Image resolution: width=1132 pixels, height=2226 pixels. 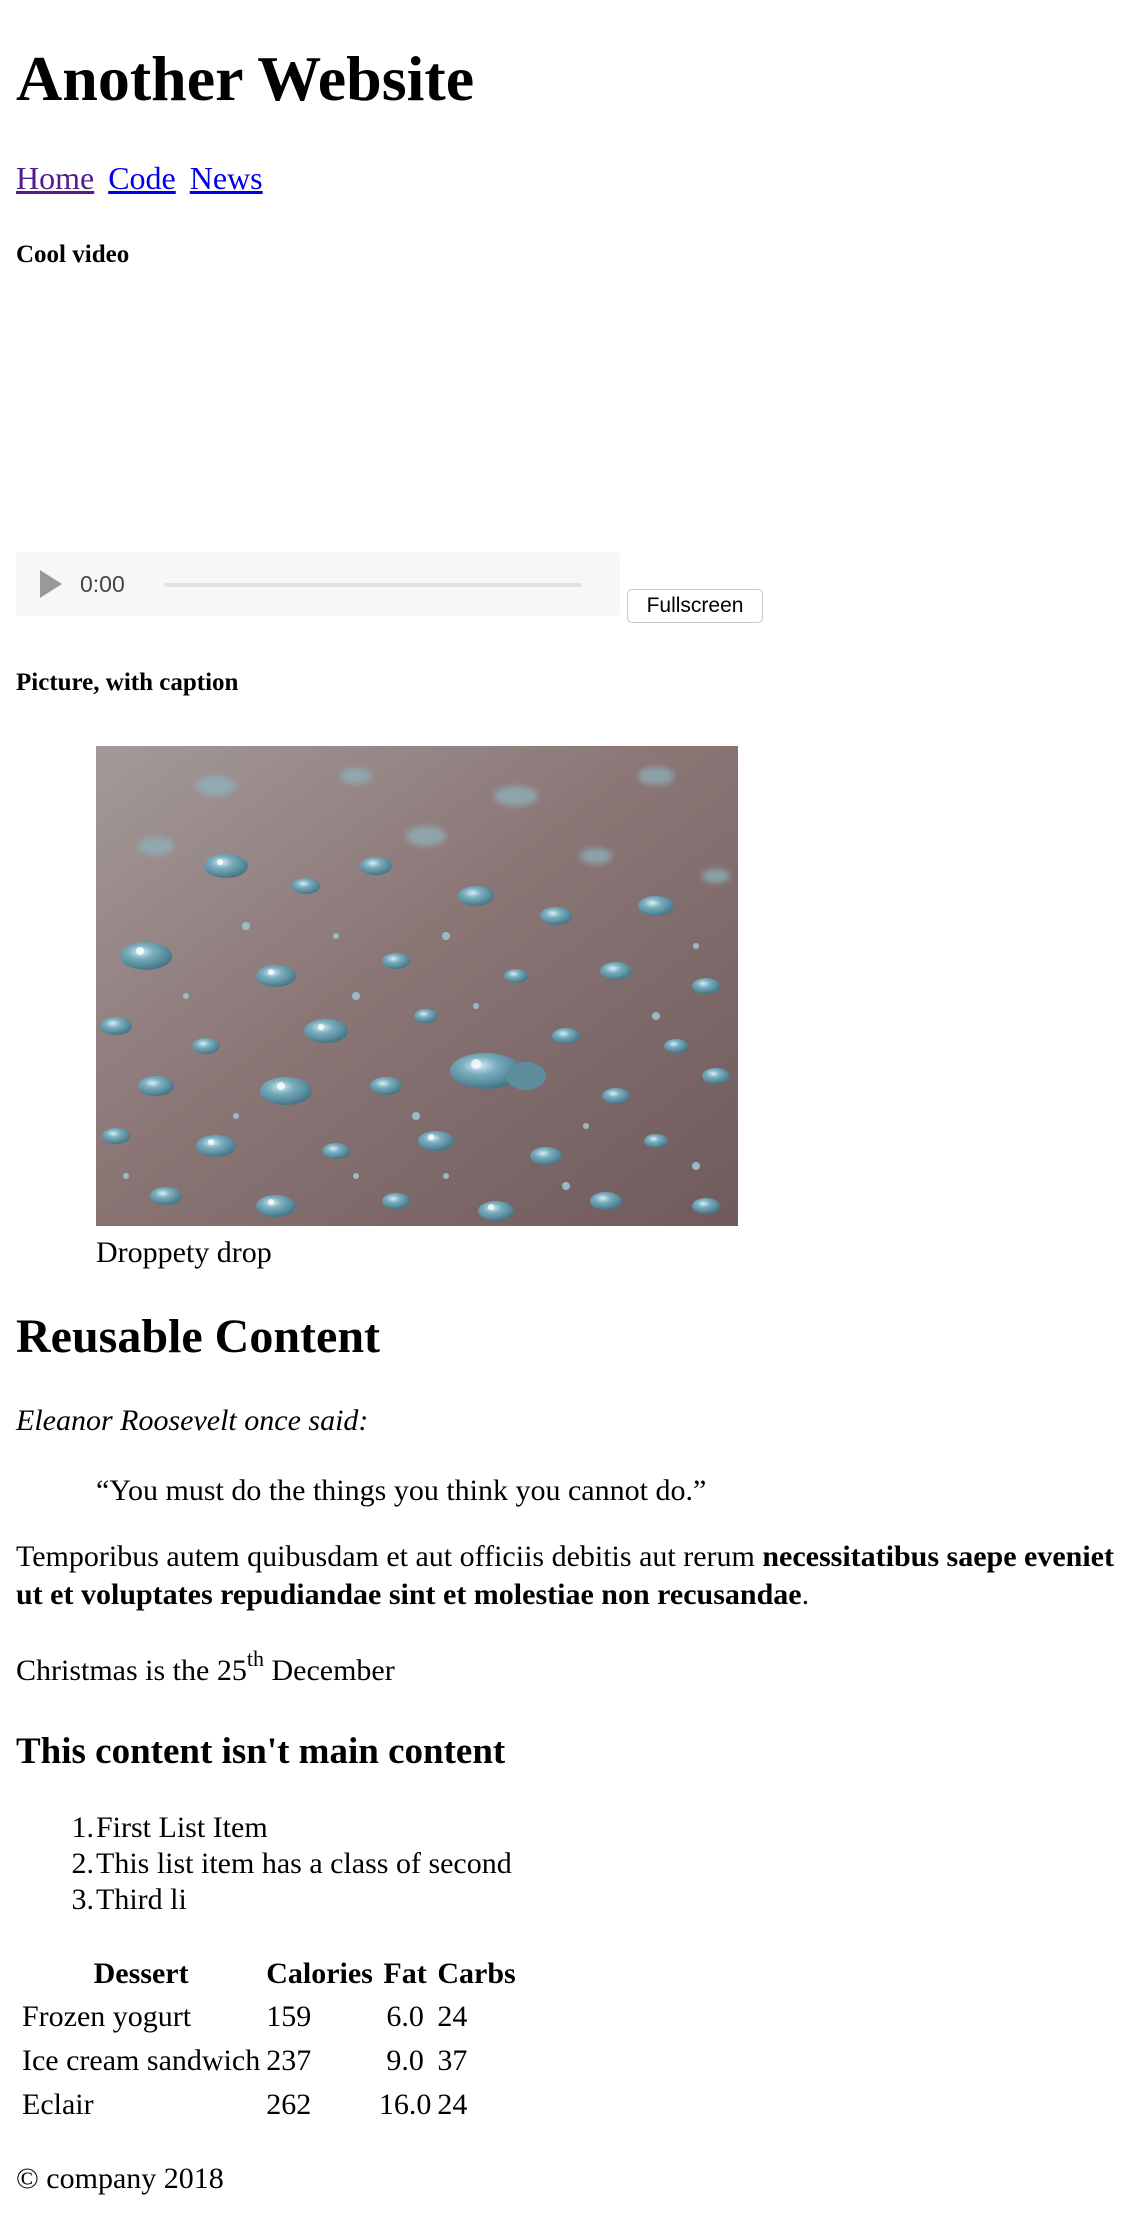 I want to click on header-calories: Calories, so click(x=319, y=1973).